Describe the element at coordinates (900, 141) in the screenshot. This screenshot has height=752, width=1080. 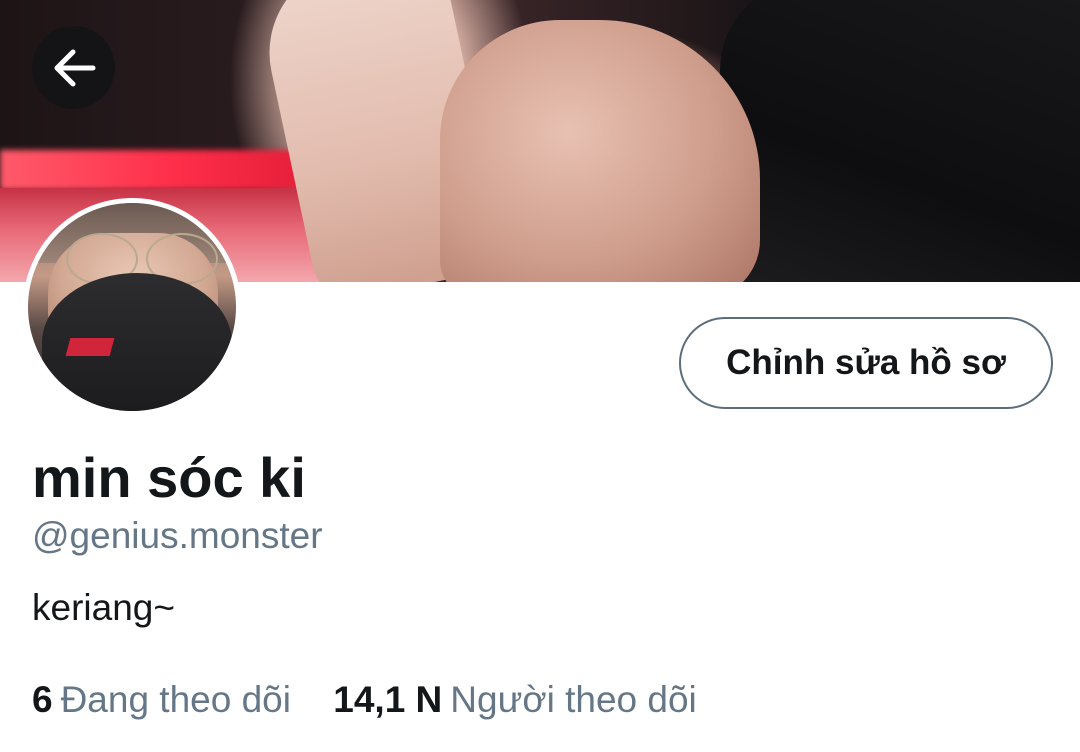
I see `banner-jacket` at that location.